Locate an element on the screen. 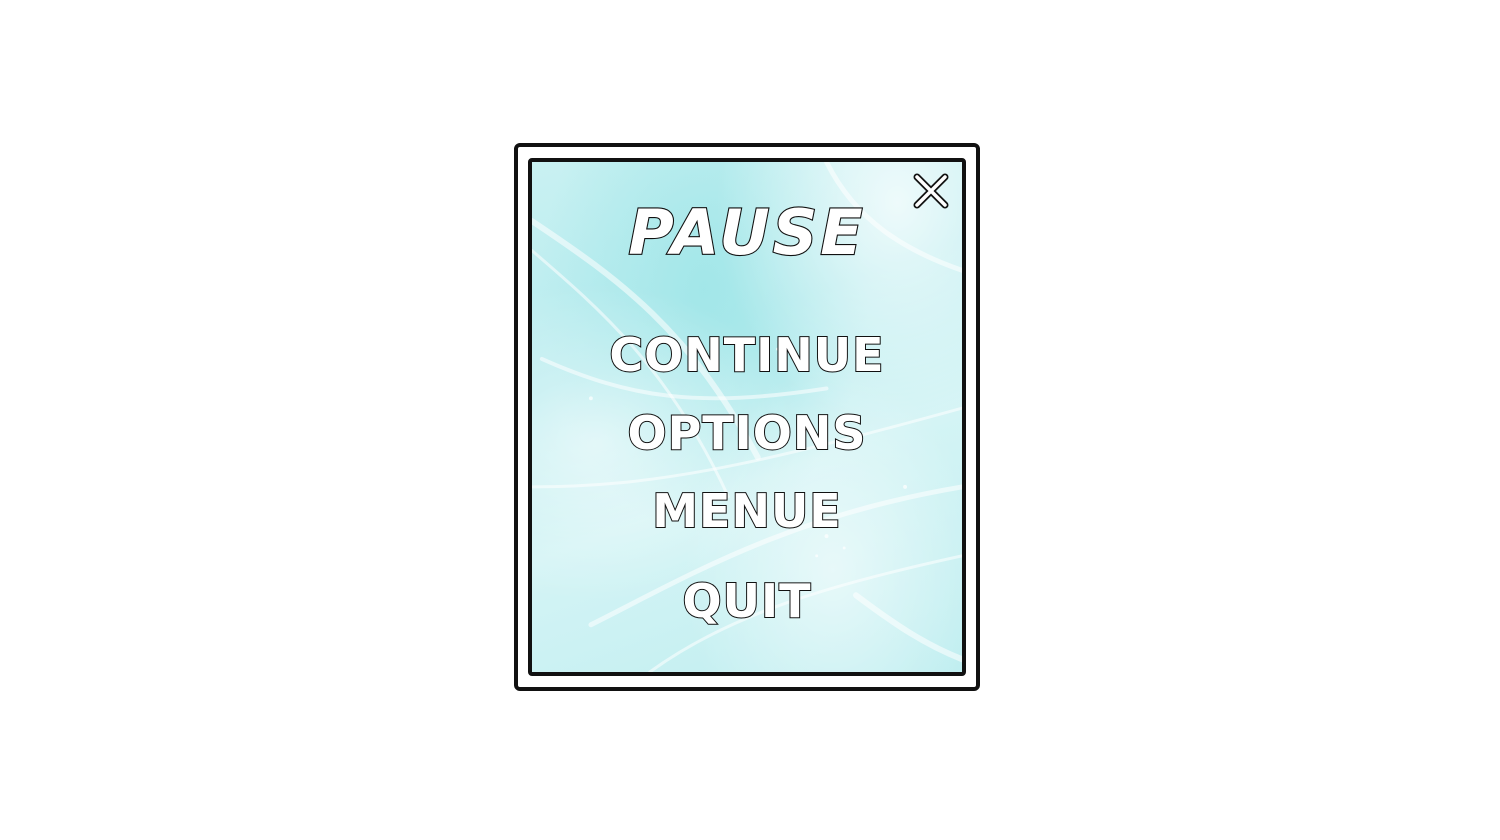 The width and height of the screenshot is (1500, 840). main-menu-button: MENUE is located at coordinates (747, 511).